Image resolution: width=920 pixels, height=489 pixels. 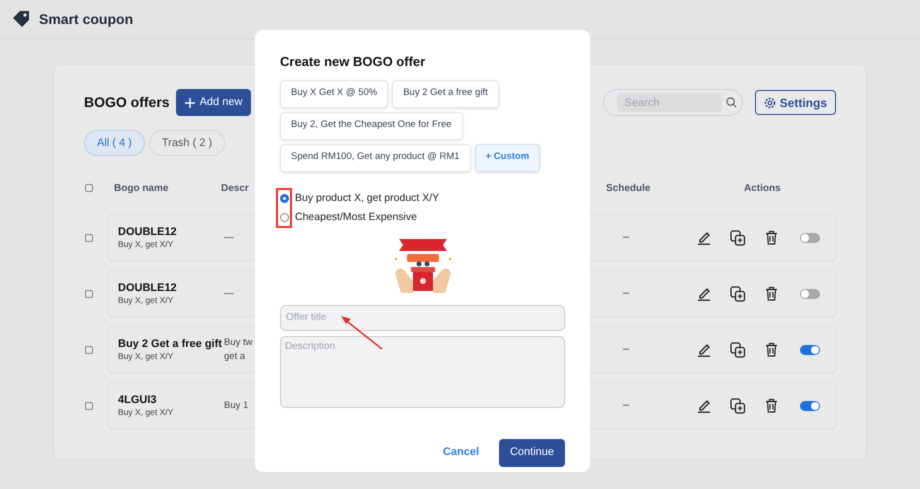 What do you see at coordinates (170, 344) in the screenshot?
I see `offer-name: Buy 2 Get a free gift` at bounding box center [170, 344].